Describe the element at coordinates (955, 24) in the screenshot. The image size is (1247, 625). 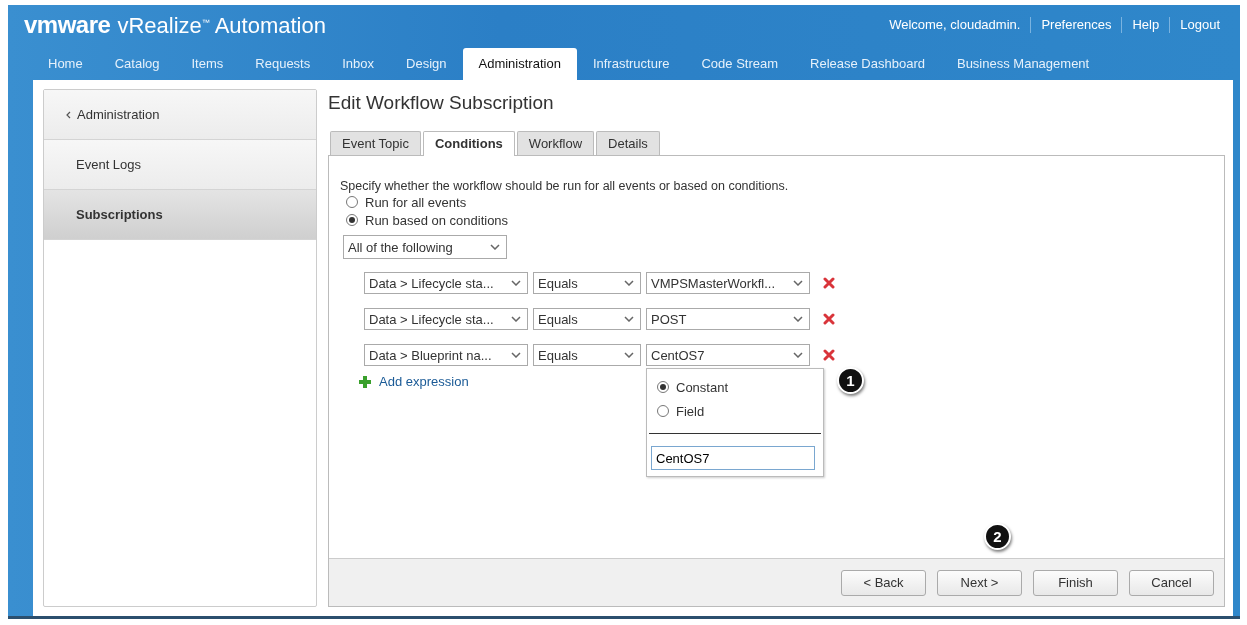
I see `greeting-label: Welcome, cloudadmin.` at that location.